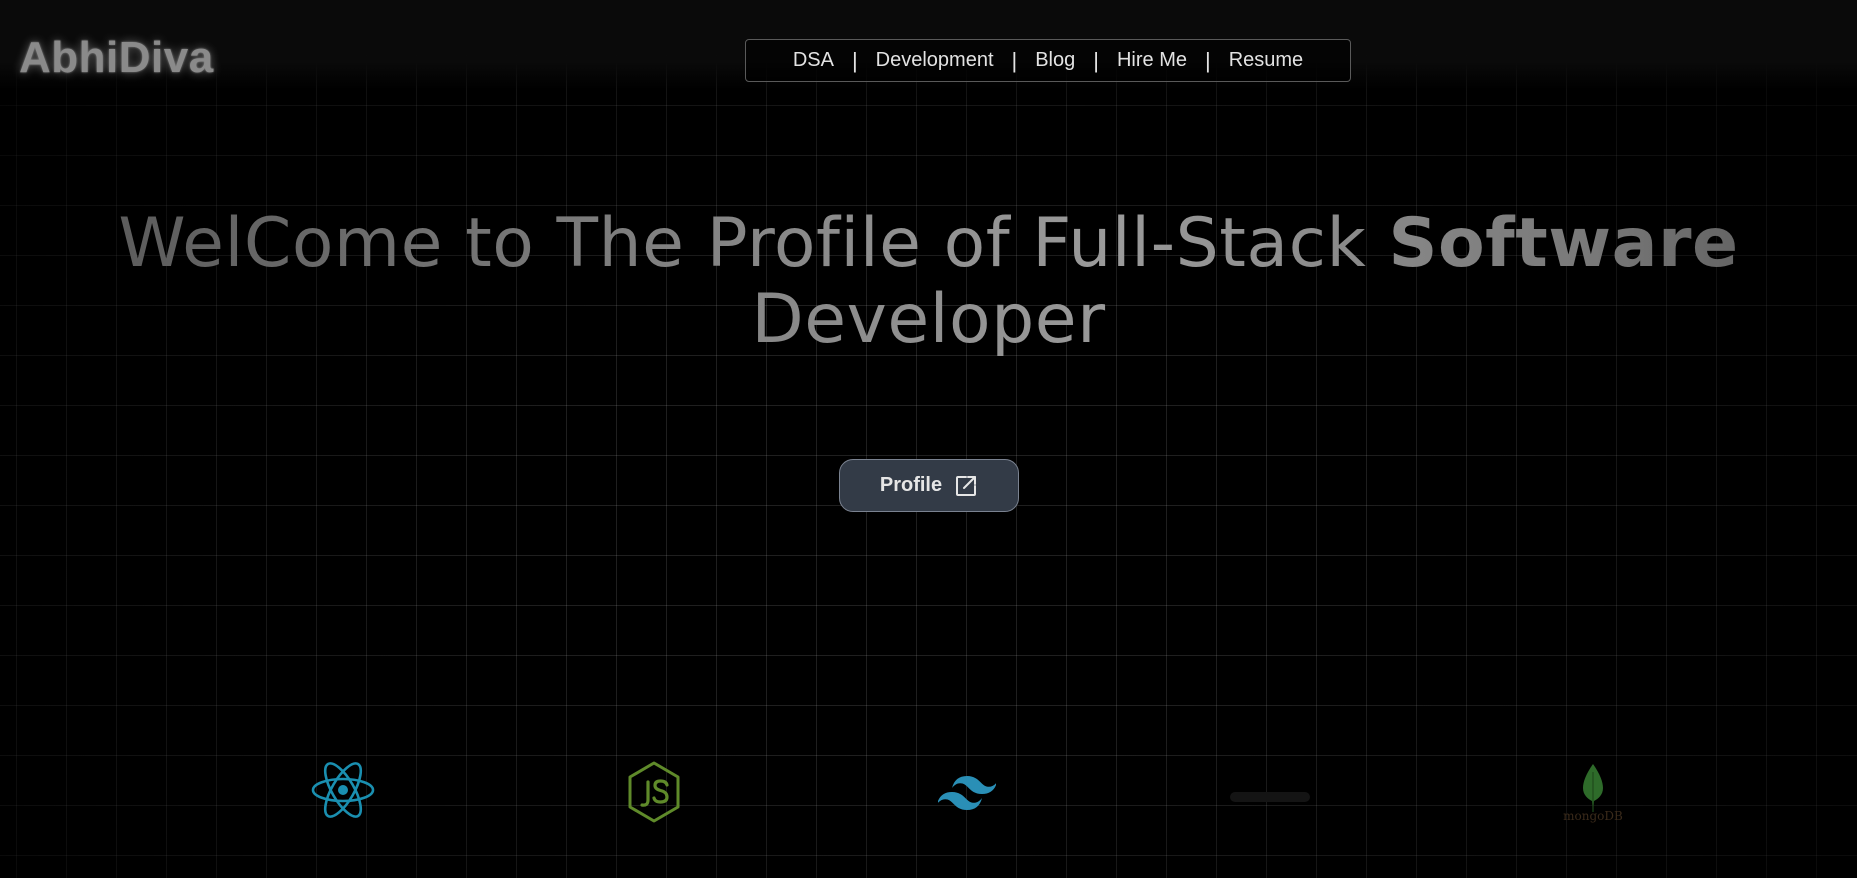 The height and width of the screenshot is (878, 1857). I want to click on site-logo: AbhiDiva, so click(116, 58).